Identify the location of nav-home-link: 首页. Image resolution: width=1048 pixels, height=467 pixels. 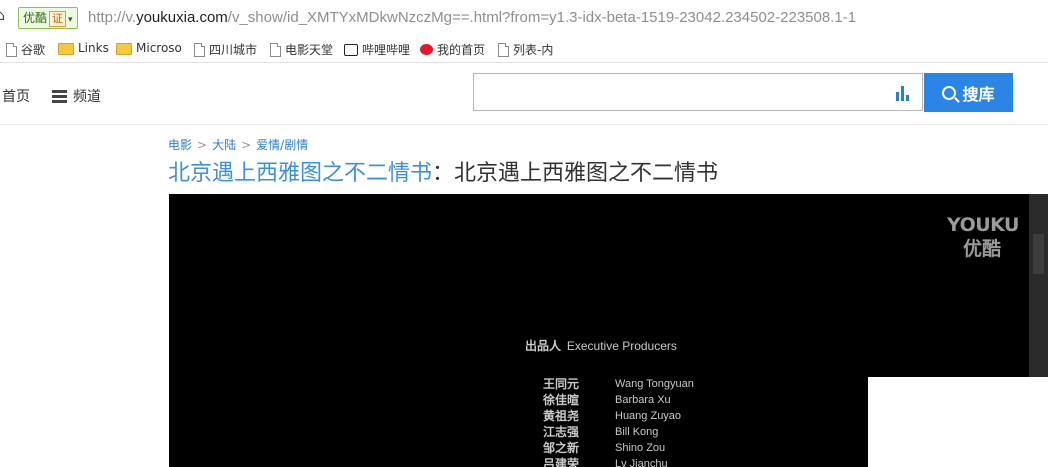
(16, 96).